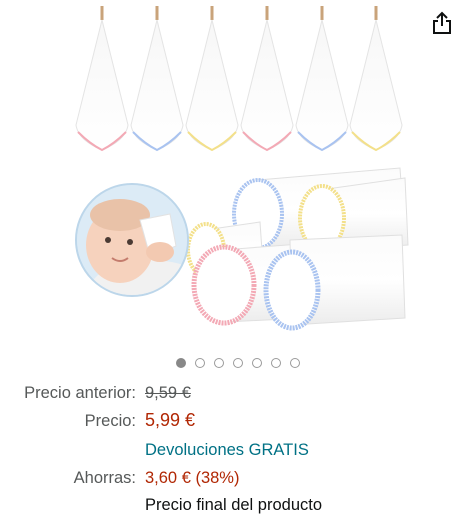  I want to click on final-price-text: Precio final del producto, so click(234, 505).